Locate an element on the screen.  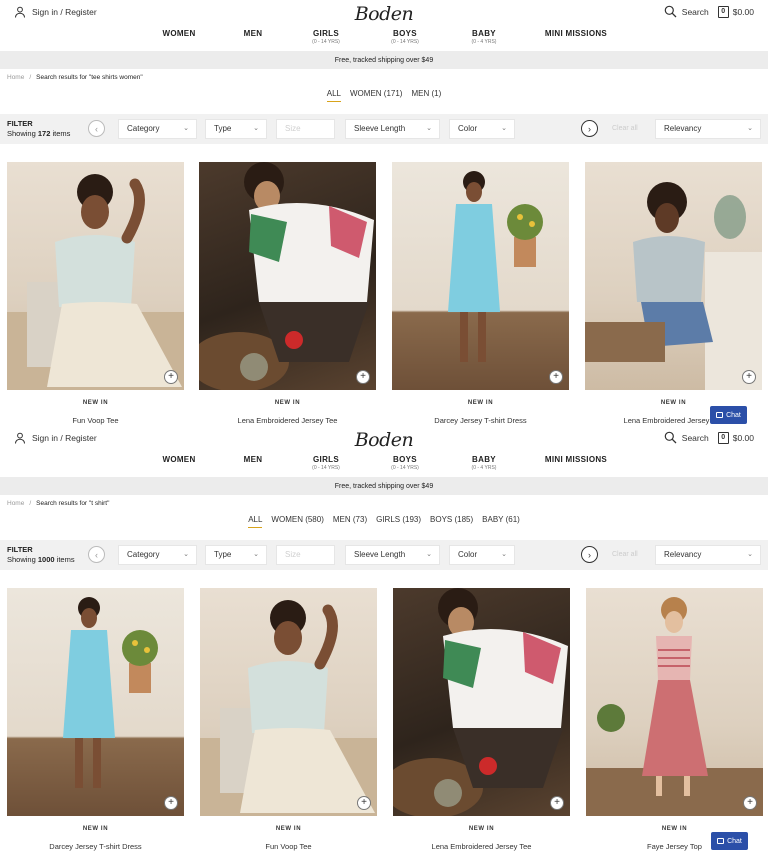
size-filter-label: Size is located at coordinates (293, 554).